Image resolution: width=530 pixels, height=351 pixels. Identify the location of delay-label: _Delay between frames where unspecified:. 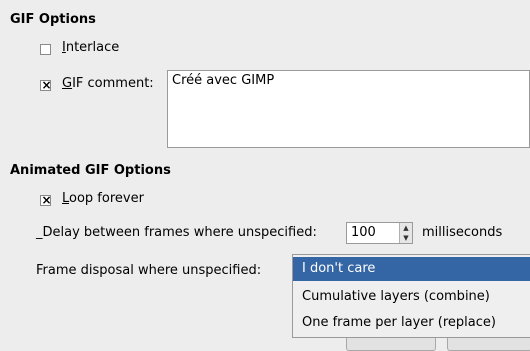
(176, 232).